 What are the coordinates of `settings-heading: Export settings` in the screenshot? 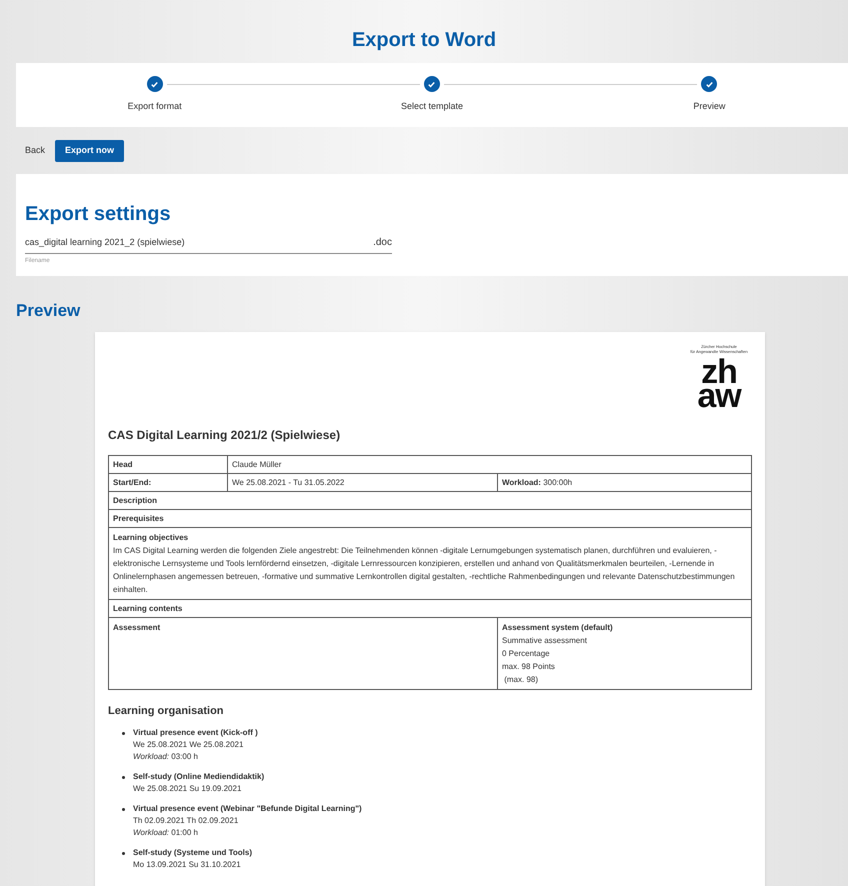 It's located at (98, 214).